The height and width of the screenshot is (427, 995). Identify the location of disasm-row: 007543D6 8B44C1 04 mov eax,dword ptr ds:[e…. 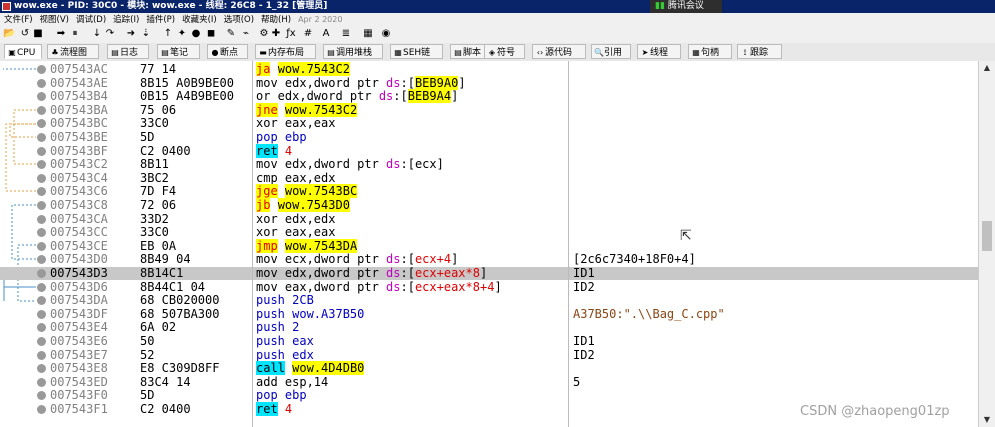
(489, 287).